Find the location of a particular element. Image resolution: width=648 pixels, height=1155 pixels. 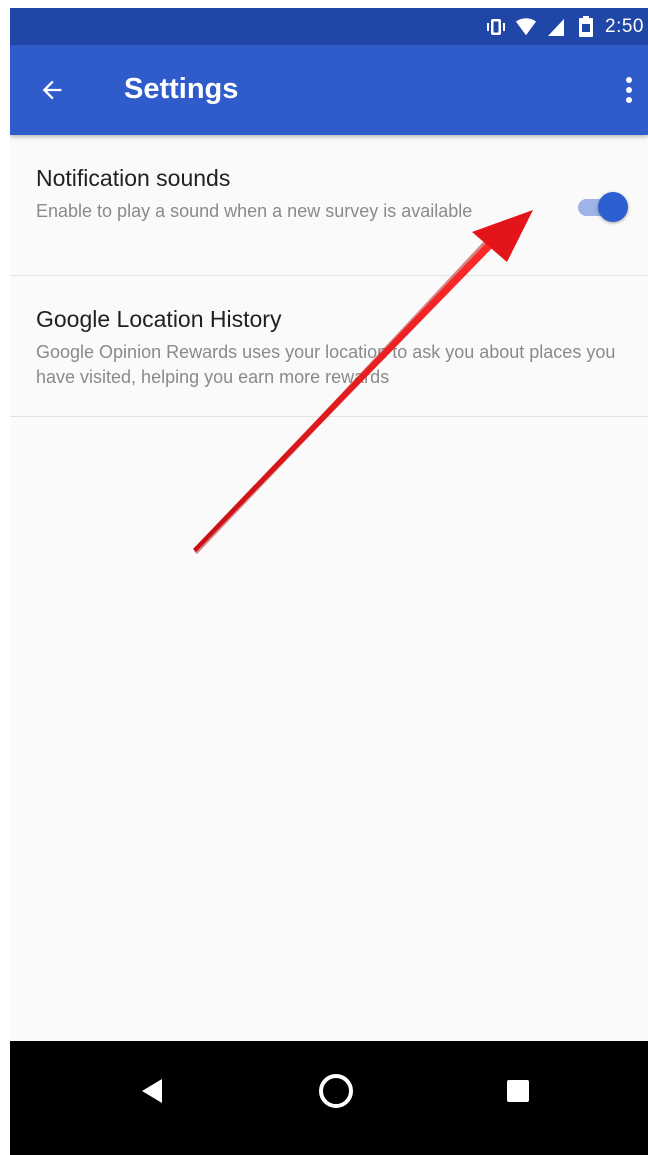

nav-recents-icon is located at coordinates (518, 1091).